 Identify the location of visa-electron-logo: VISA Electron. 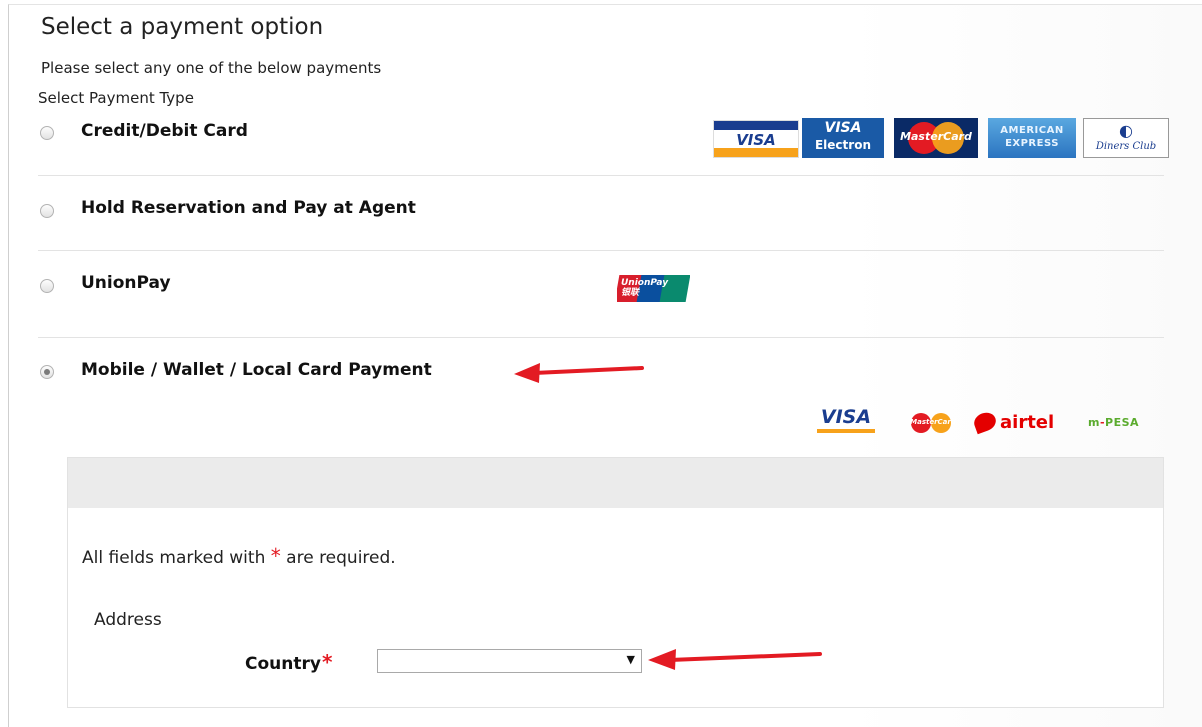
(843, 138).